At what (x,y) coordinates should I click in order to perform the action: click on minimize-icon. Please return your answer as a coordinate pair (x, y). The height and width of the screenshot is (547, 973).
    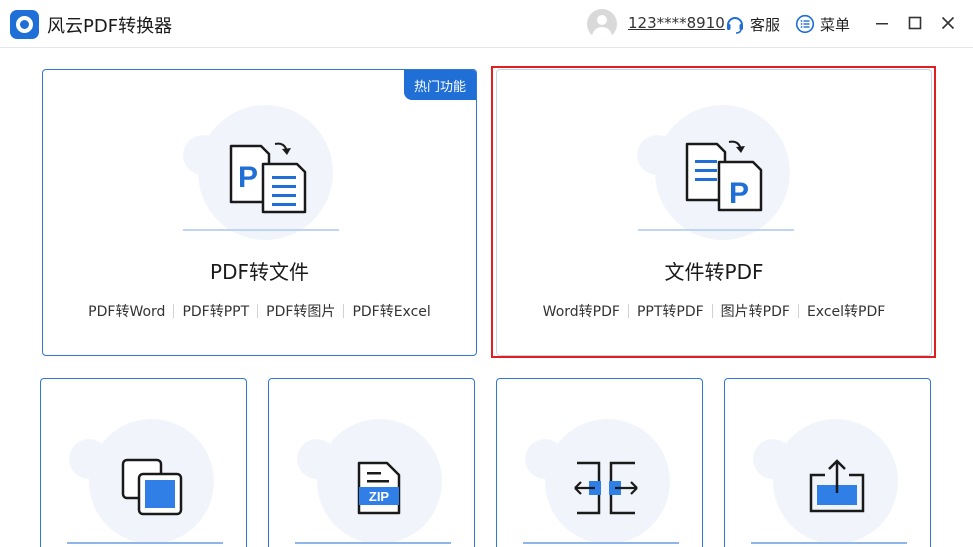
    Looking at the image, I should click on (882, 24).